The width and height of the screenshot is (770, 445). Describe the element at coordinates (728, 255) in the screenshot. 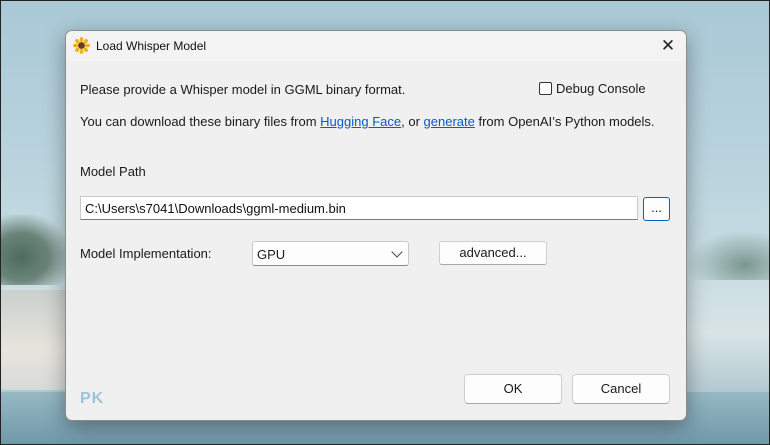

I see `background-trees-right` at that location.